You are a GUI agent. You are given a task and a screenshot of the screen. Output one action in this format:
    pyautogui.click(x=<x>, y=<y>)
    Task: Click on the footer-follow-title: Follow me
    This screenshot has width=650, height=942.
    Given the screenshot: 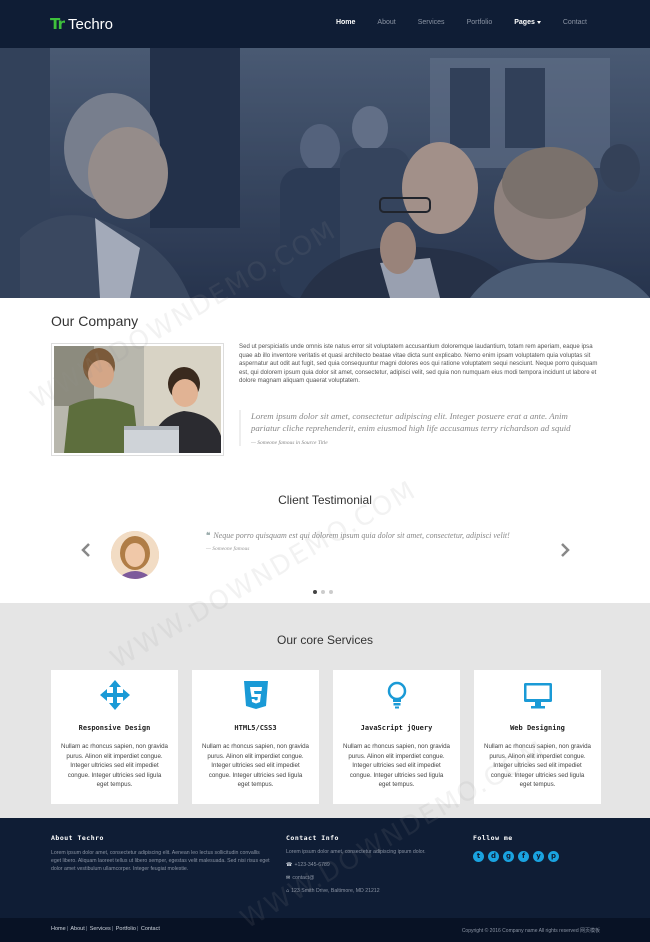 What is the action you would take?
    pyautogui.click(x=493, y=838)
    